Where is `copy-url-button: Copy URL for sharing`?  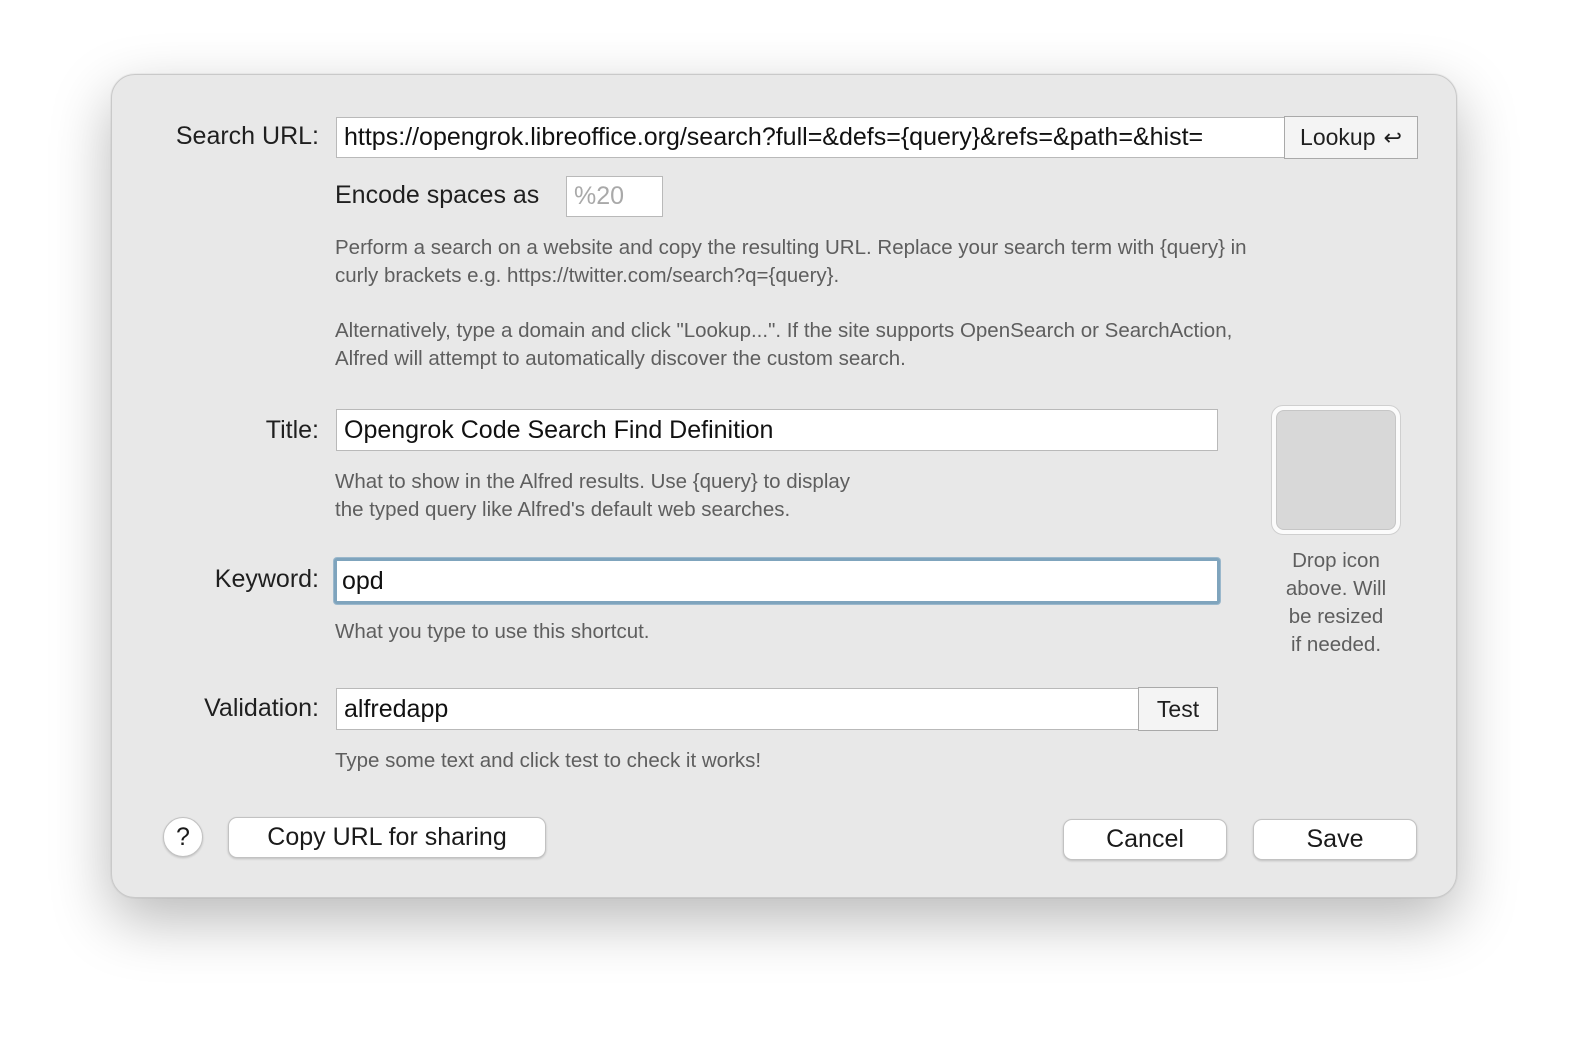 copy-url-button: Copy URL for sharing is located at coordinates (387, 837).